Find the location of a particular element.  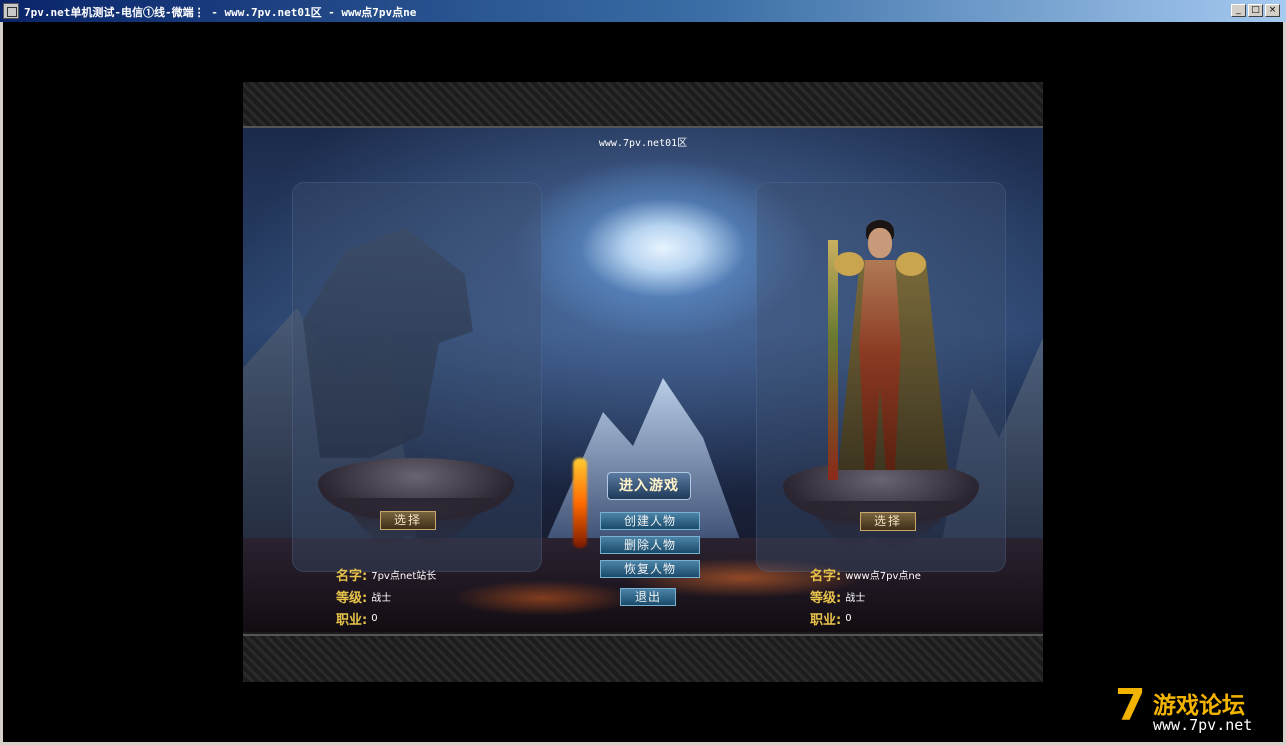

bottom-decor-band is located at coordinates (643, 658).